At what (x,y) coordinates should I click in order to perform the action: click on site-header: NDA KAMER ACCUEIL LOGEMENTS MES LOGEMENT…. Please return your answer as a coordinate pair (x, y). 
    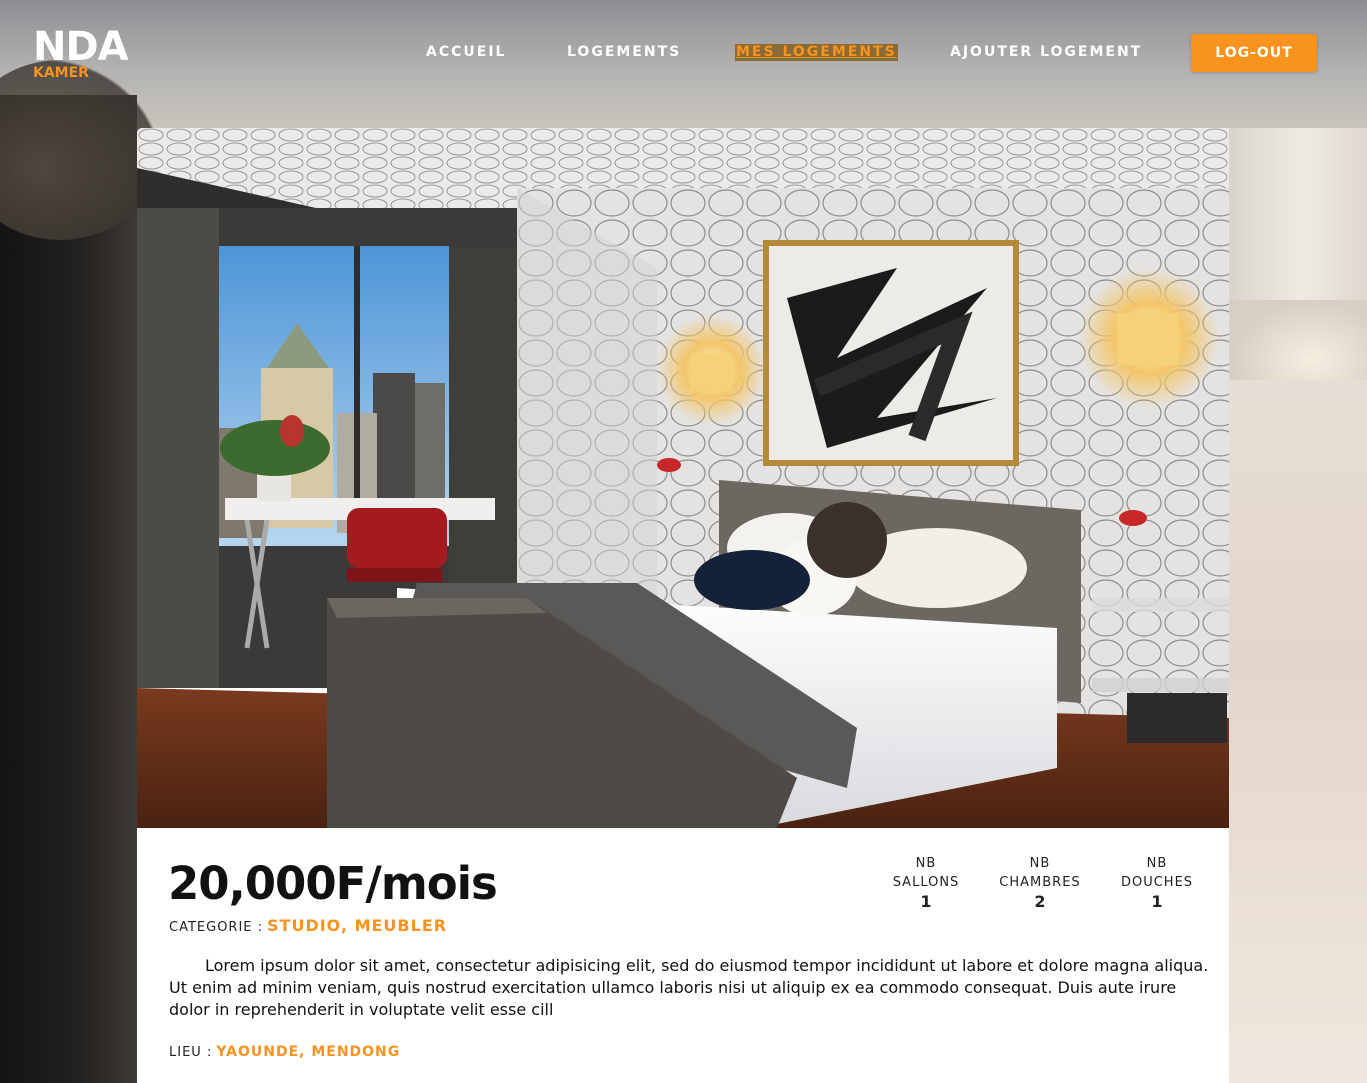
    Looking at the image, I should click on (675, 50).